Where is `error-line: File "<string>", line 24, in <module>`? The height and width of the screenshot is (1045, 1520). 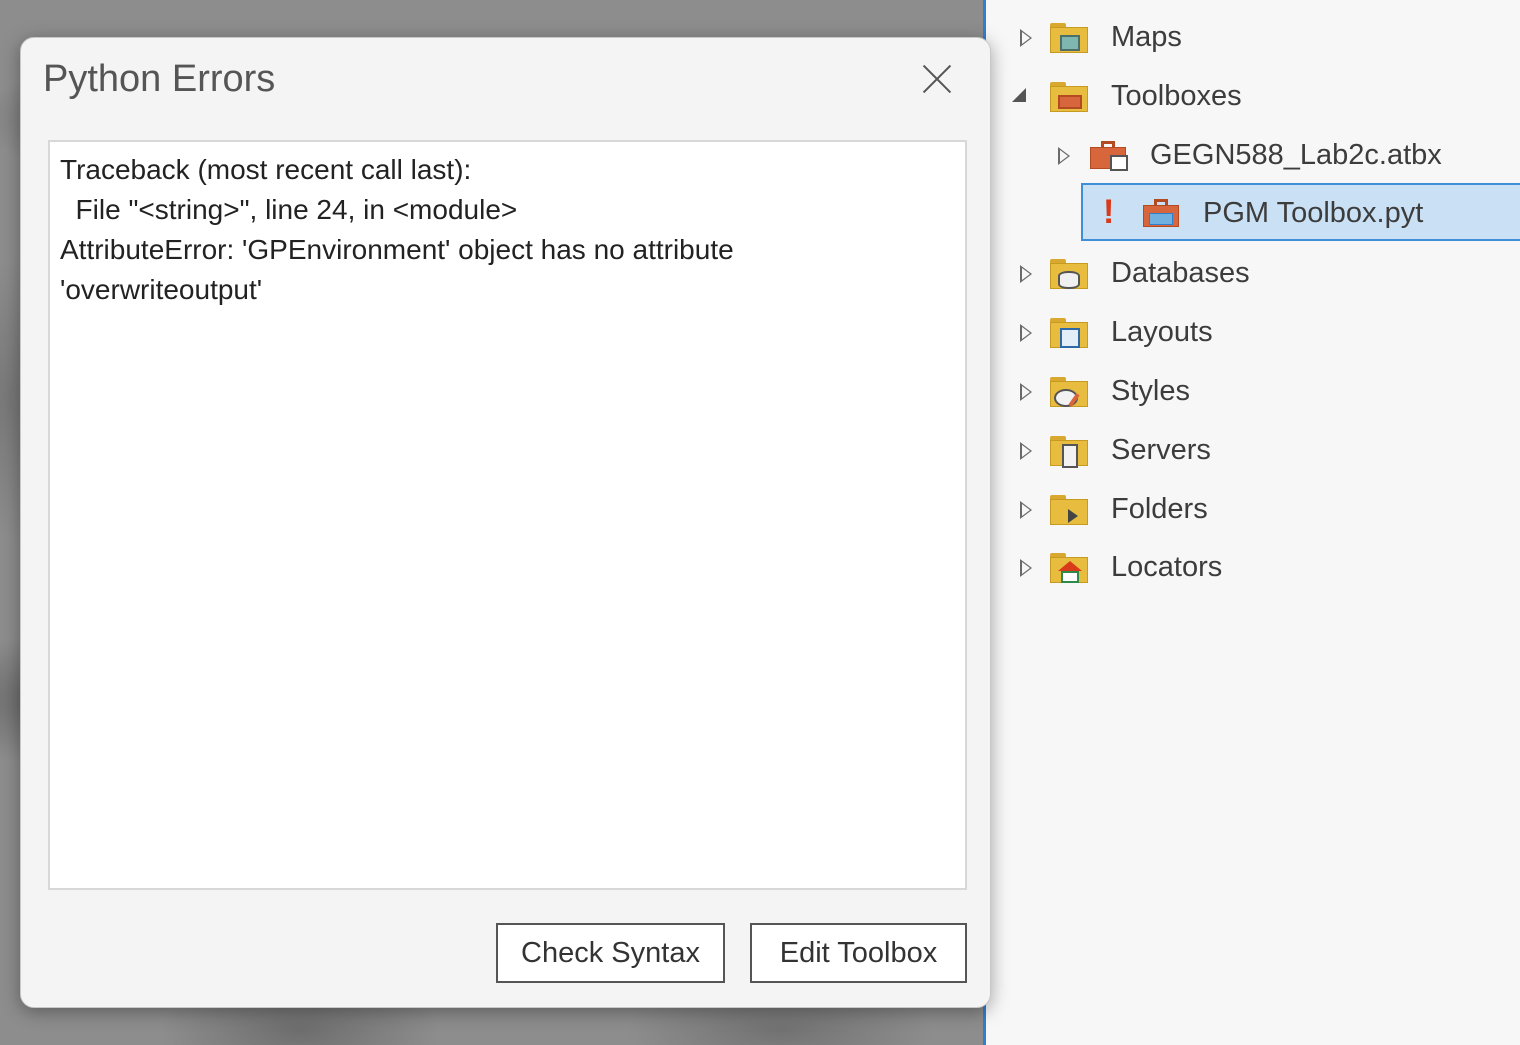
error-line: File "<string>", line 24, in <module> is located at coordinates (289, 209).